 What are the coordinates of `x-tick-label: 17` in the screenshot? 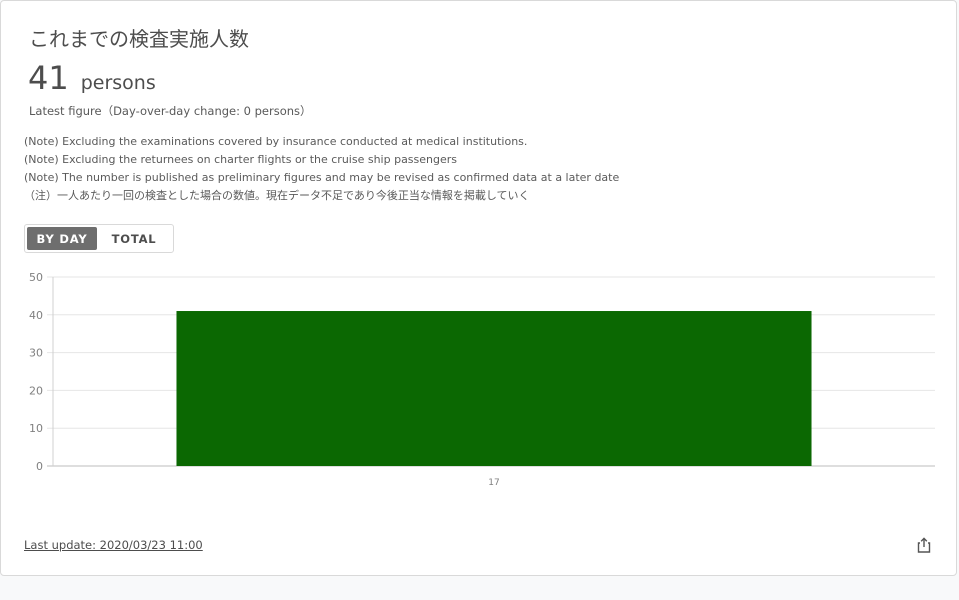 It's located at (493, 483).